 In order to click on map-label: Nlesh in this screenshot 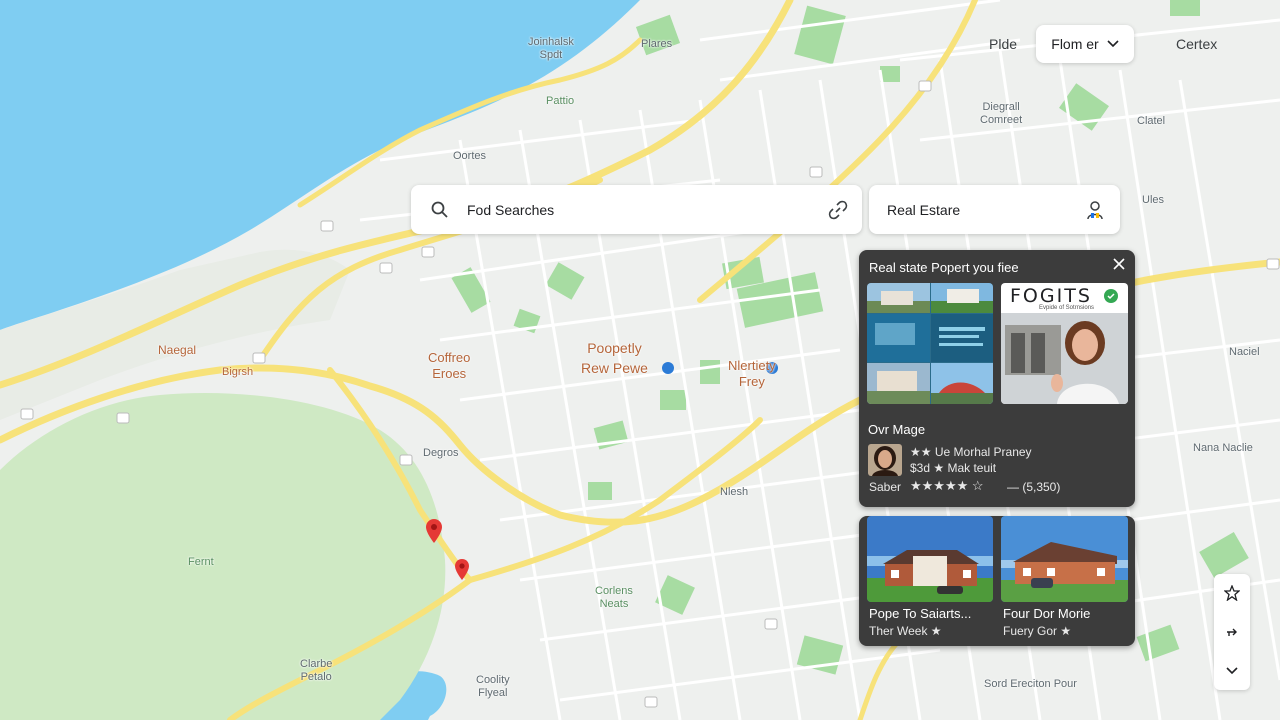, I will do `click(734, 492)`.